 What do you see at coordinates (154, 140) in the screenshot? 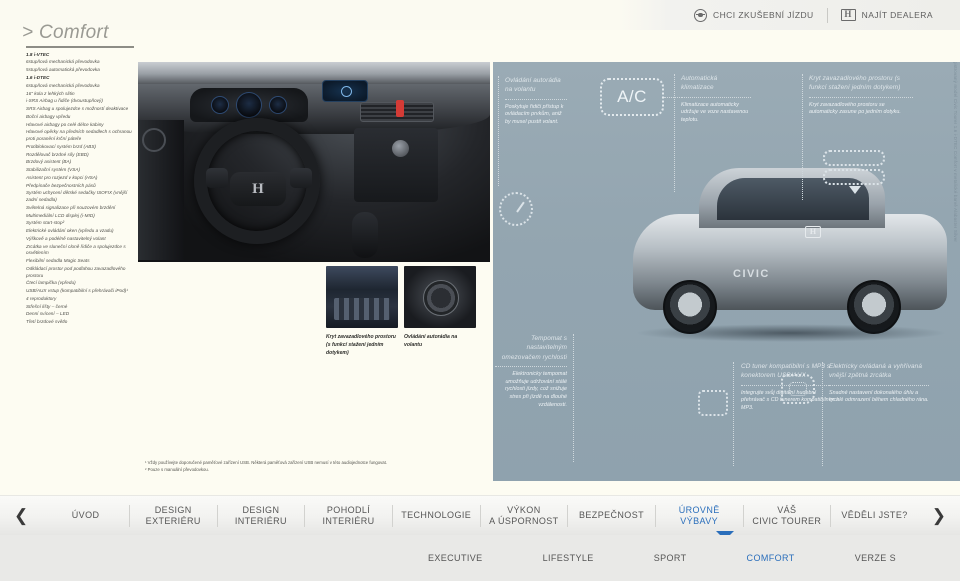
I see `side-air-vent` at bounding box center [154, 140].